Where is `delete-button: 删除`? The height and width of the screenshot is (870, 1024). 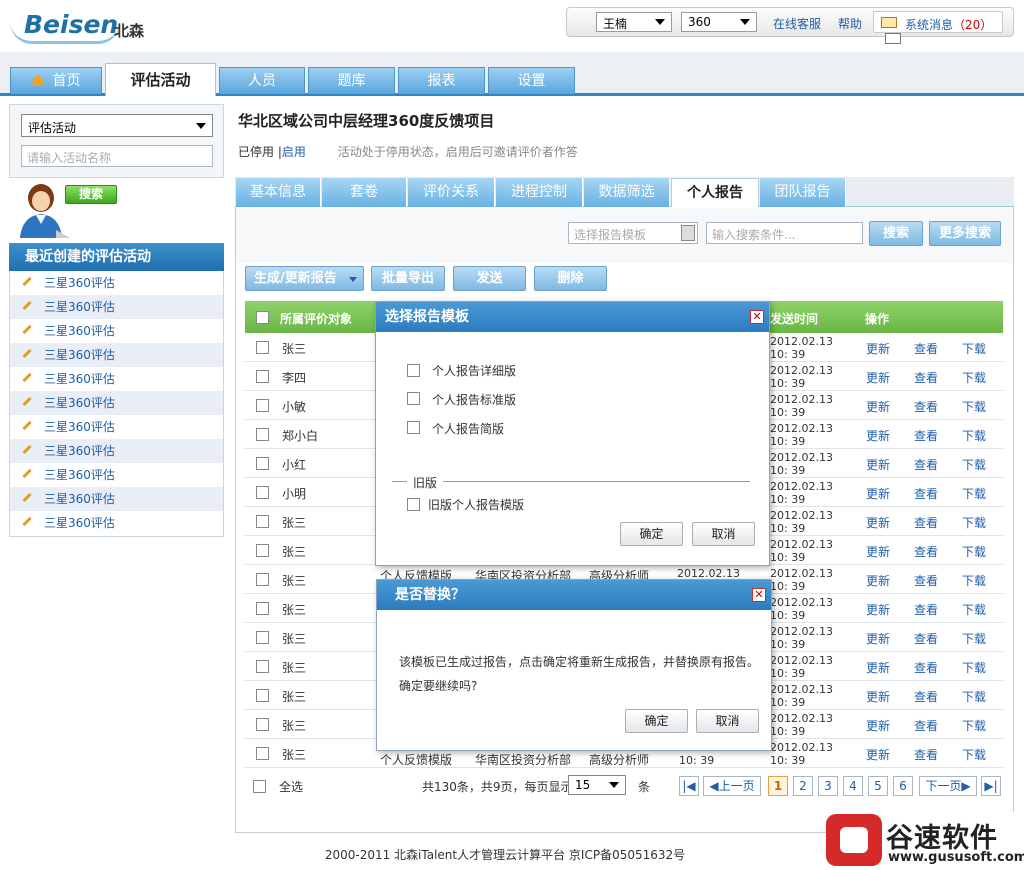 delete-button: 删除 is located at coordinates (570, 278).